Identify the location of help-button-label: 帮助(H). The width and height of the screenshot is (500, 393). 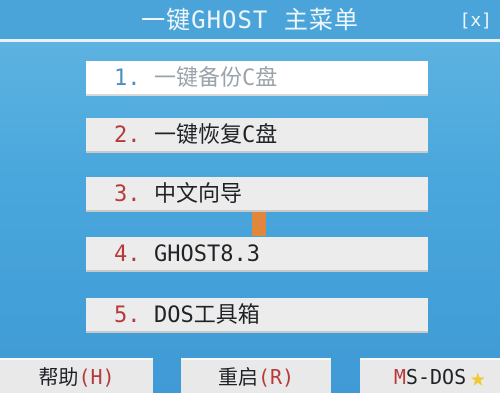
(76, 377).